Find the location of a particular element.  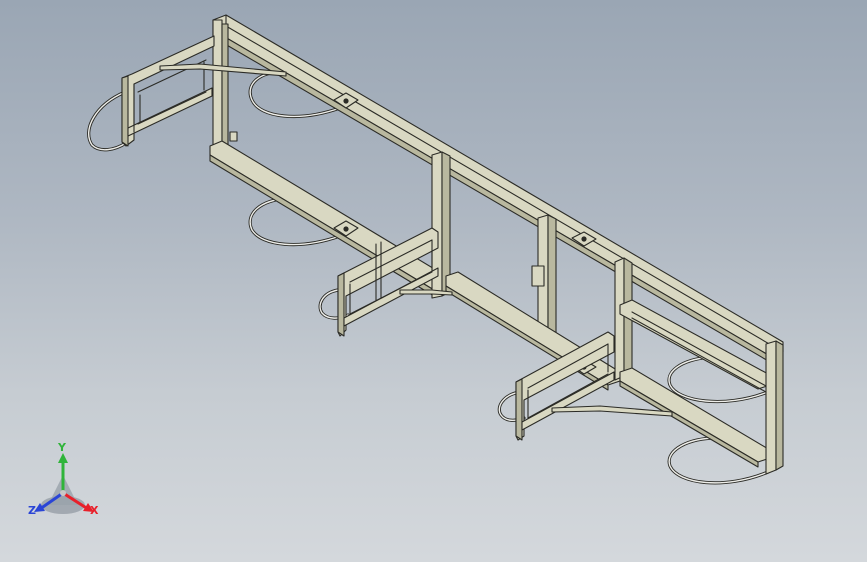

lower-rail-left is located at coordinates (328, 215).